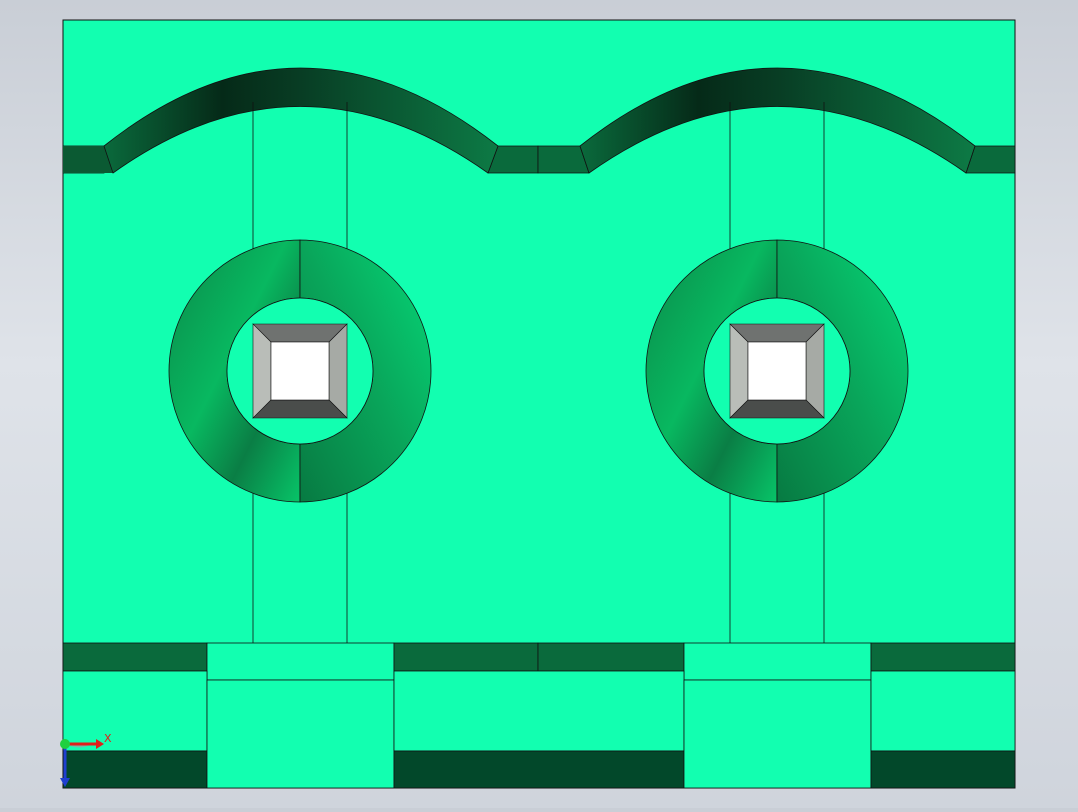  Describe the element at coordinates (108, 738) in the screenshot. I see `x-axis-label: X` at that location.